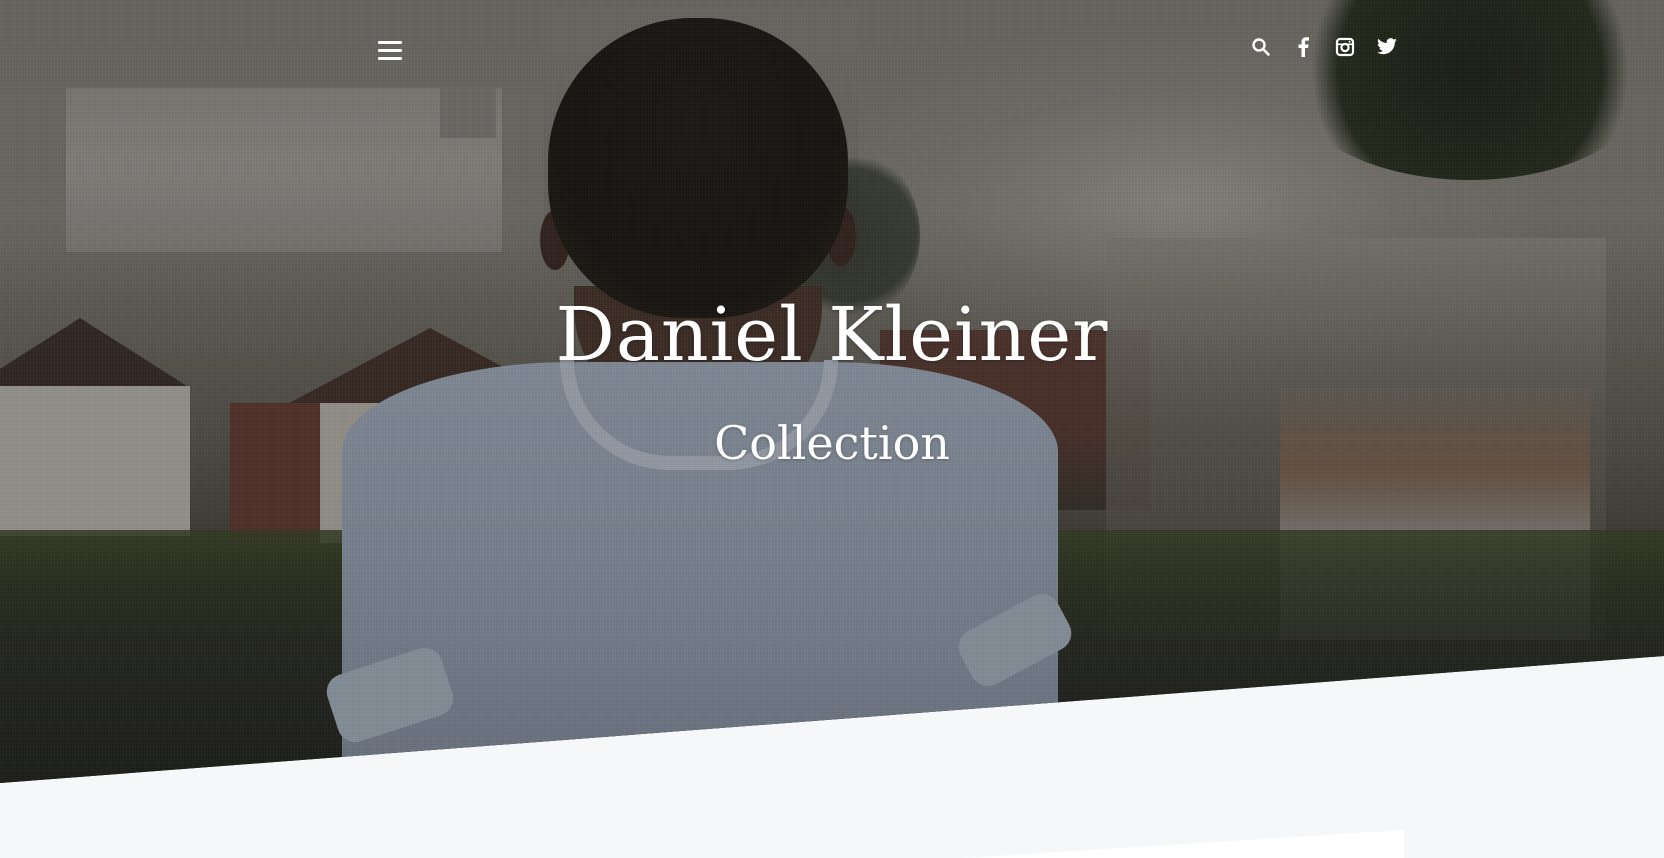 This screenshot has height=858, width=1664. I want to click on header-icon-group, so click(1324, 47).